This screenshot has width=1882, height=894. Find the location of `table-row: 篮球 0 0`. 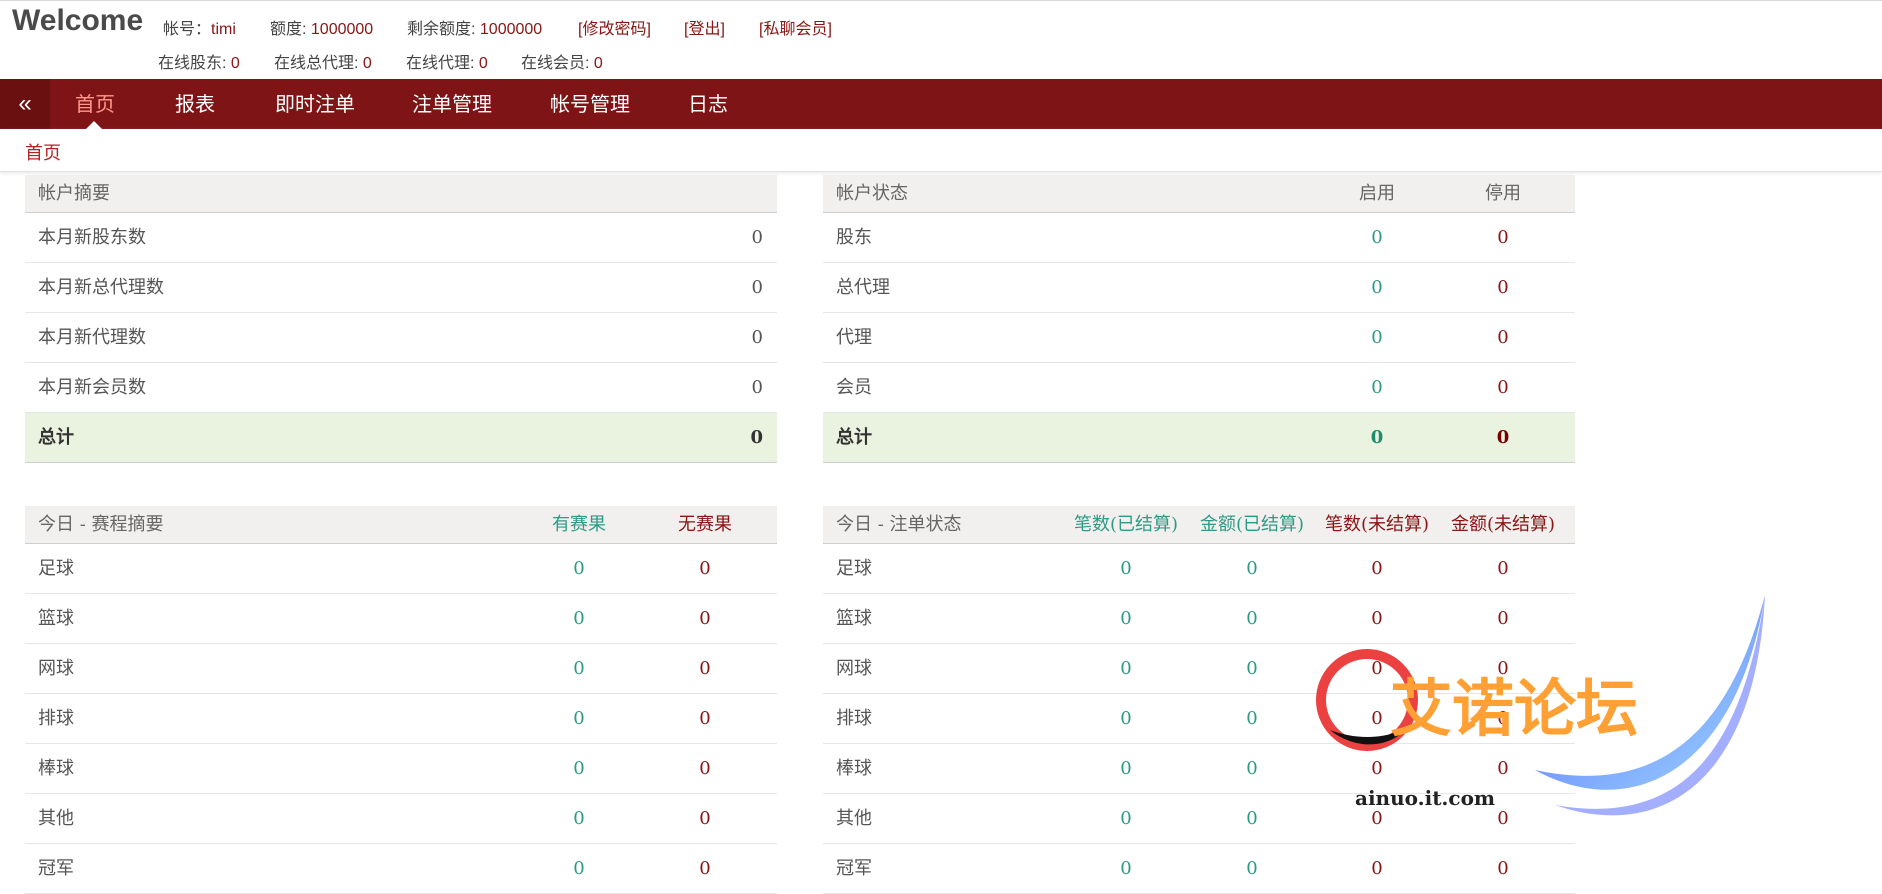

table-row: 篮球 0 0 is located at coordinates (401, 619).